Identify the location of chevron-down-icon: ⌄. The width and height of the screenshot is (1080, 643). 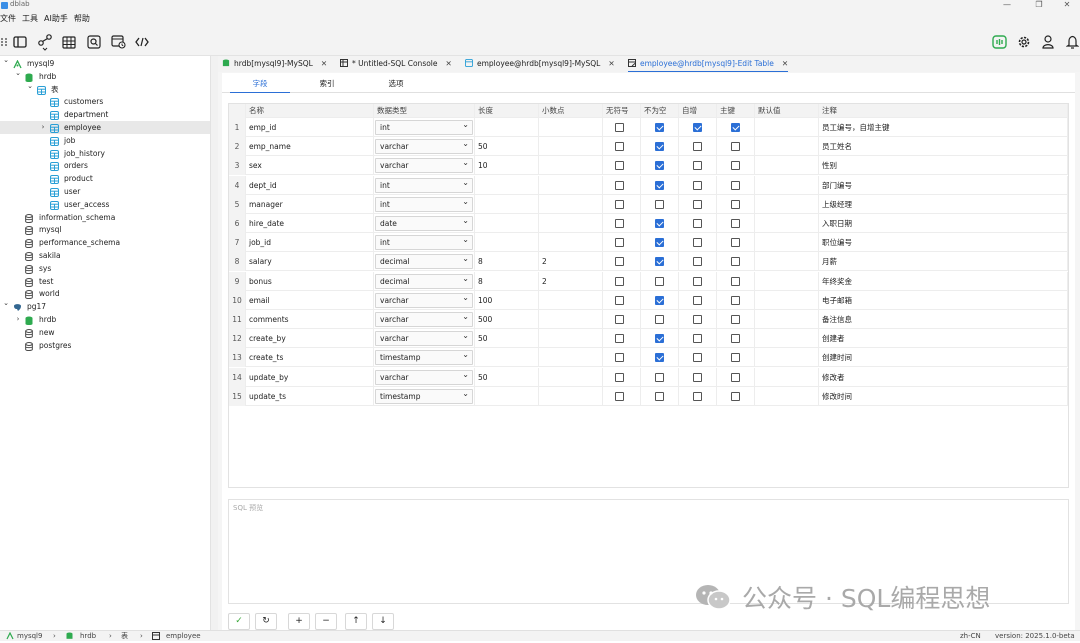
(30, 86).